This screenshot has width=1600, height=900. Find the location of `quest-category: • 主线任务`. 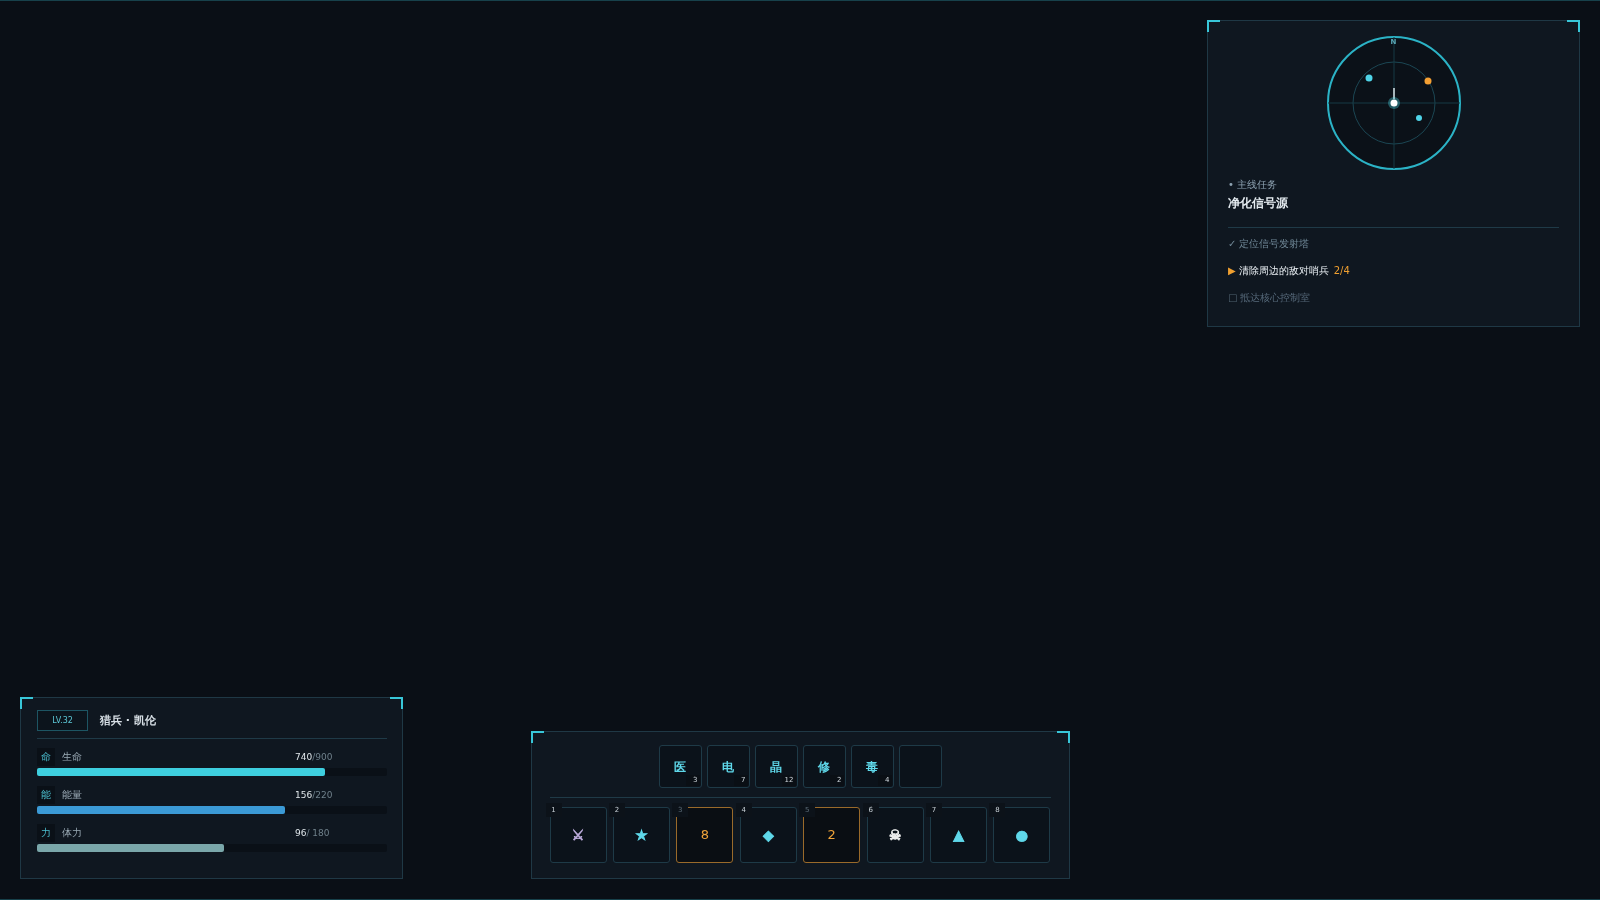

quest-category: • 主线任务 is located at coordinates (1253, 185).